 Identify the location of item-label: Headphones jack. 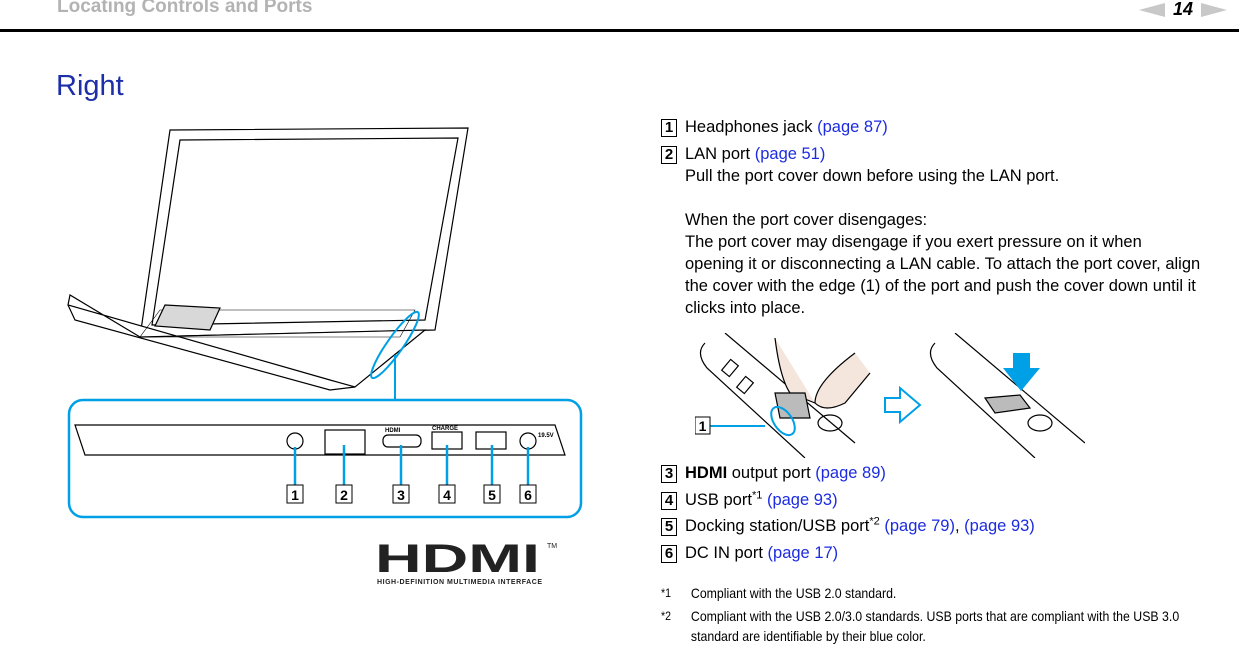
(749, 127).